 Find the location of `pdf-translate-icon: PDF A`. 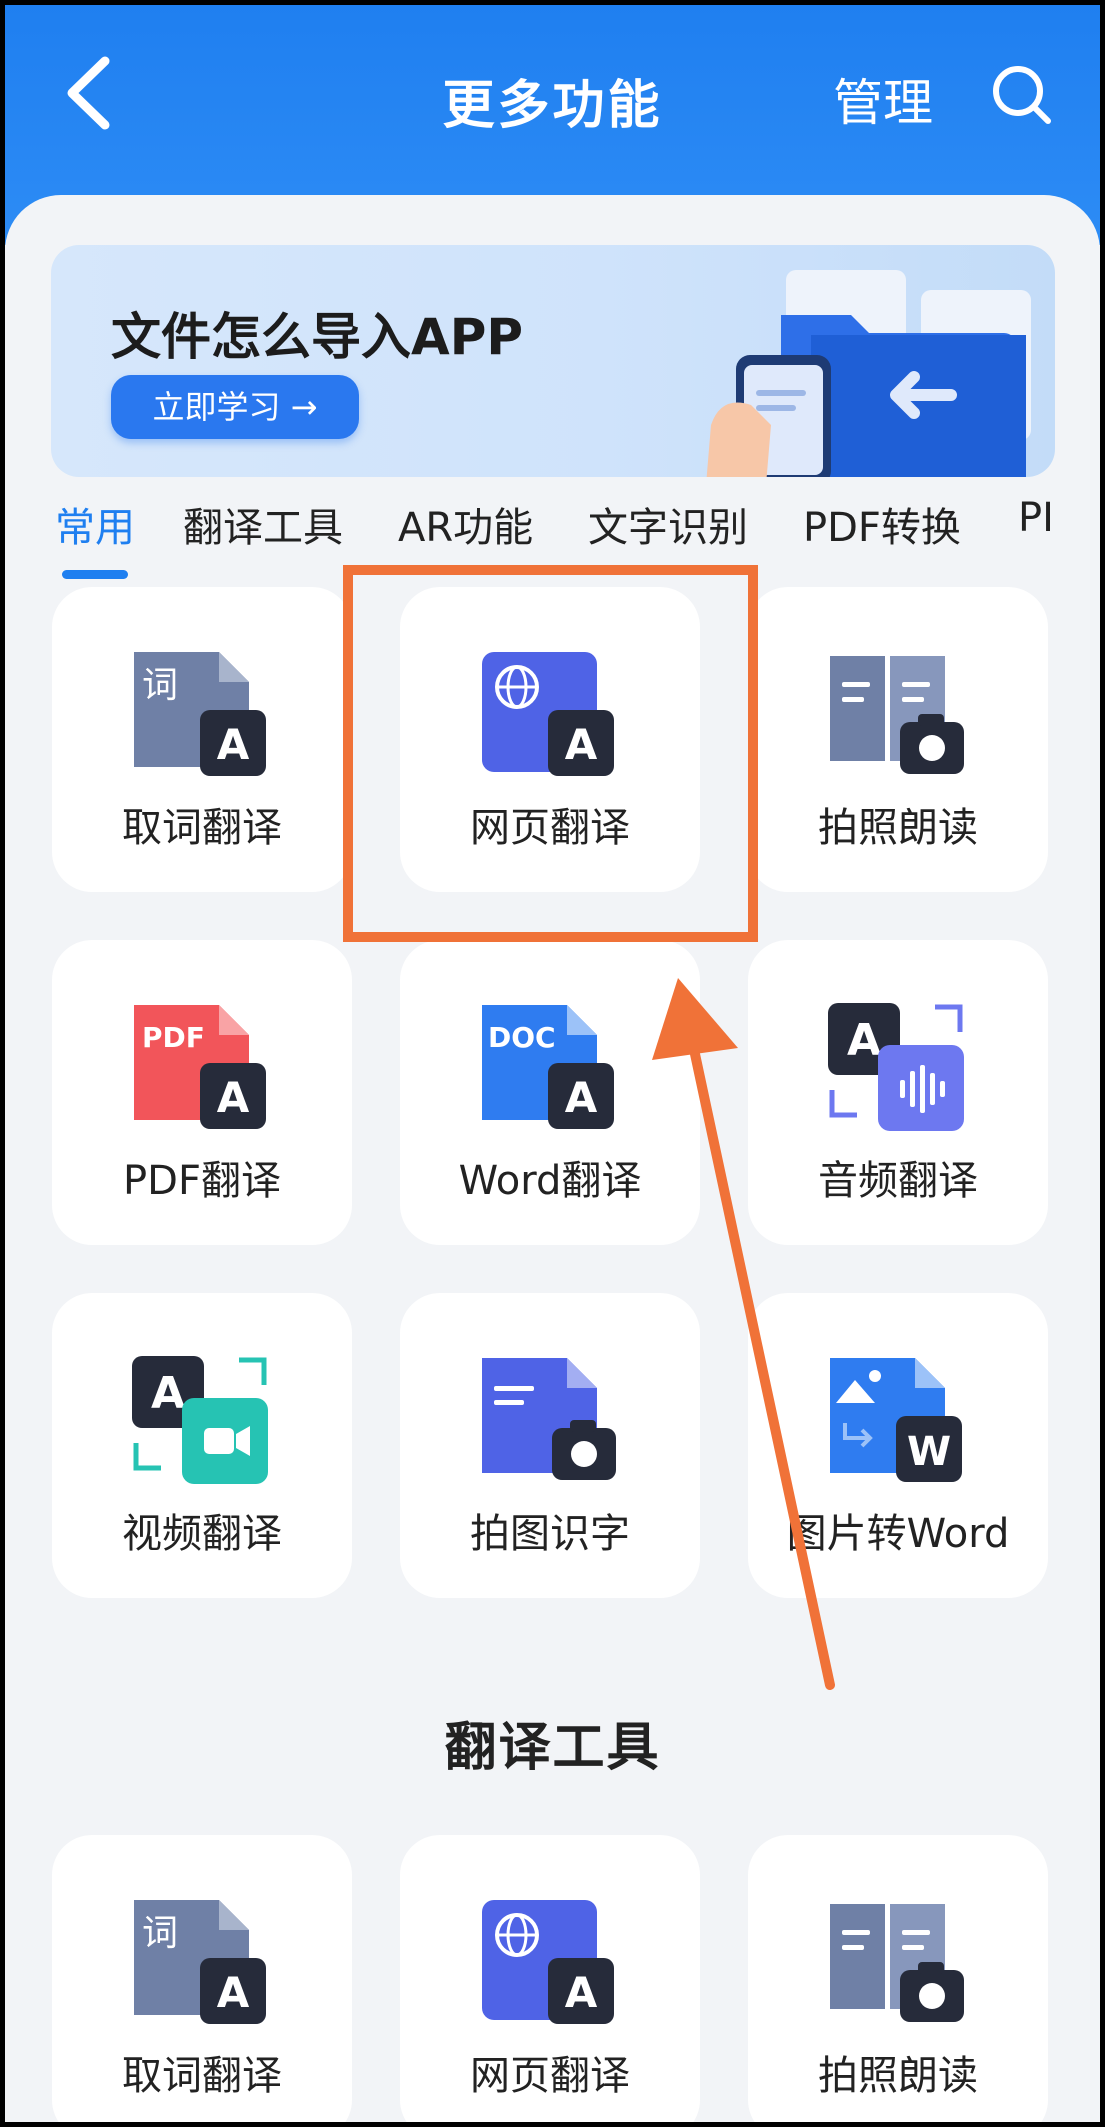

pdf-translate-icon: PDF A is located at coordinates (200, 1067).